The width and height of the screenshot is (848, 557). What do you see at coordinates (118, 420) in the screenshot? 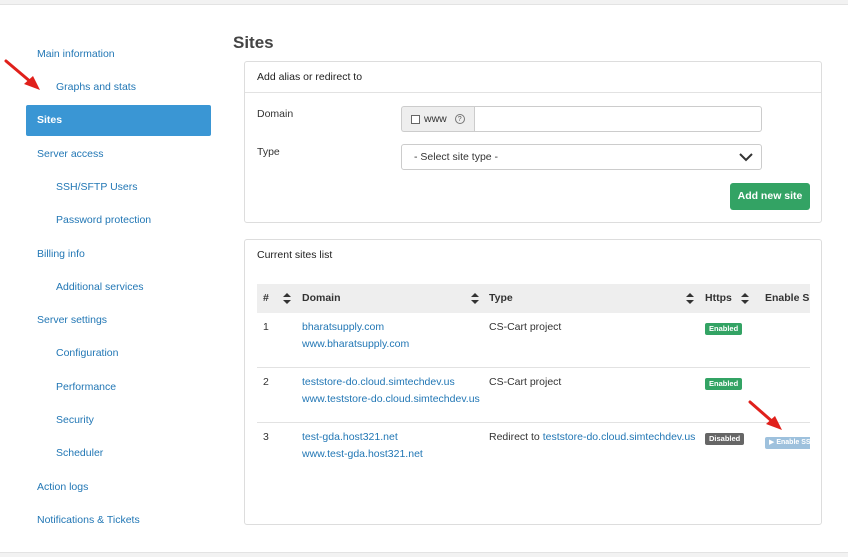
I see `sidebar-item-security: Security` at bounding box center [118, 420].